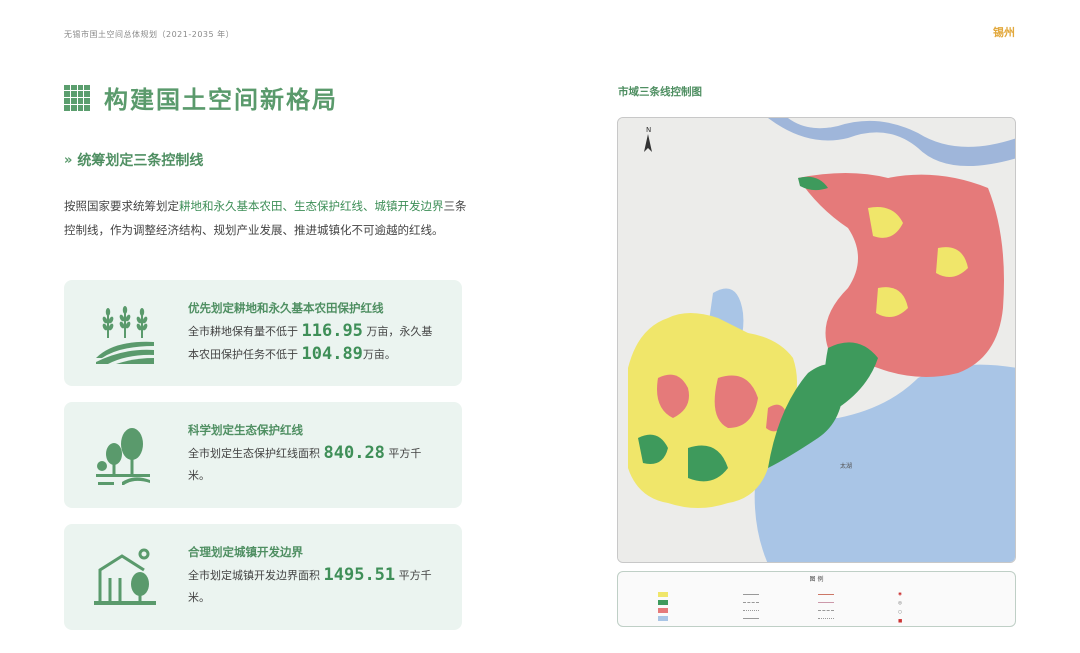  I want to click on card-text: 万亩。, so click(379, 354).